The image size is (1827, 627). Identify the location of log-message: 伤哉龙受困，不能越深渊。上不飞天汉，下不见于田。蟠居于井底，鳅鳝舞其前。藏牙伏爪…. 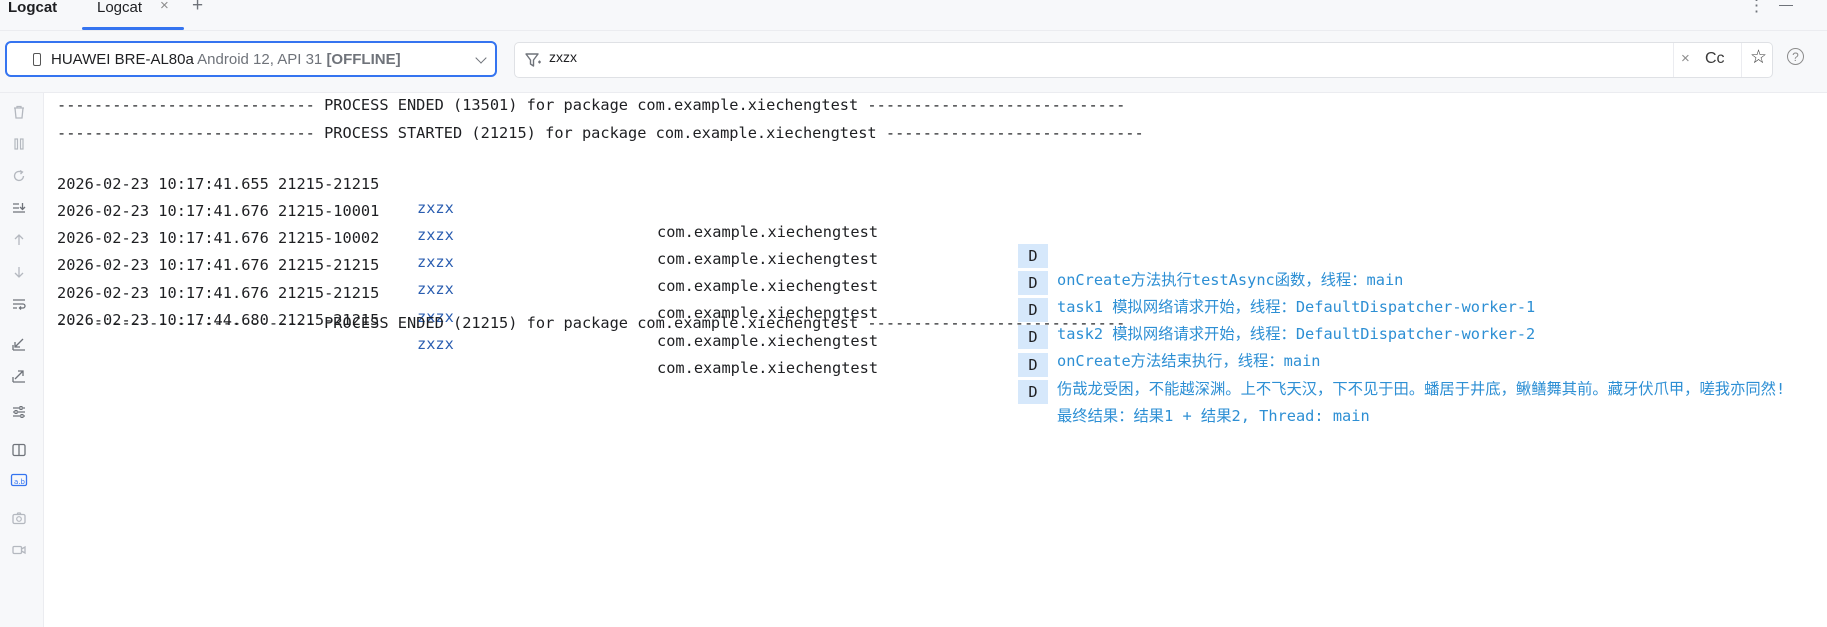
(1421, 389).